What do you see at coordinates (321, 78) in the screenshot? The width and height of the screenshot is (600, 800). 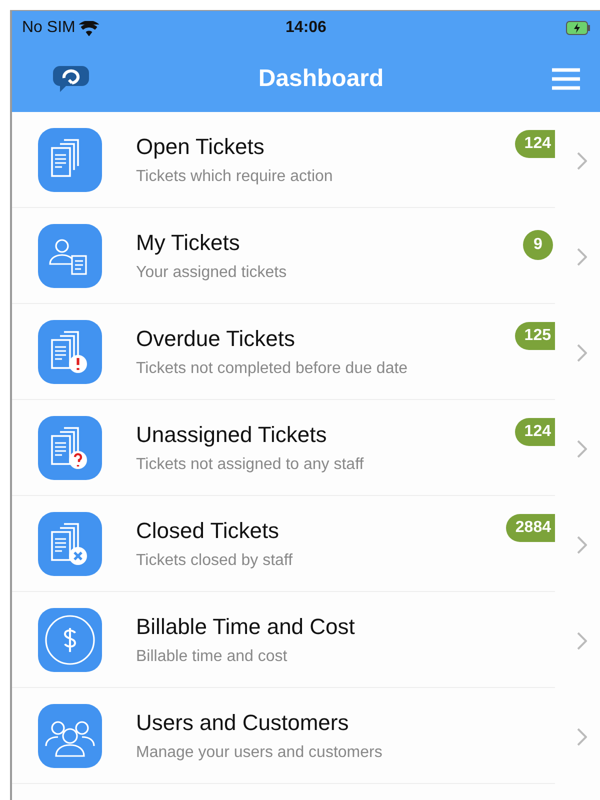 I see `header-title: Dashboard` at bounding box center [321, 78].